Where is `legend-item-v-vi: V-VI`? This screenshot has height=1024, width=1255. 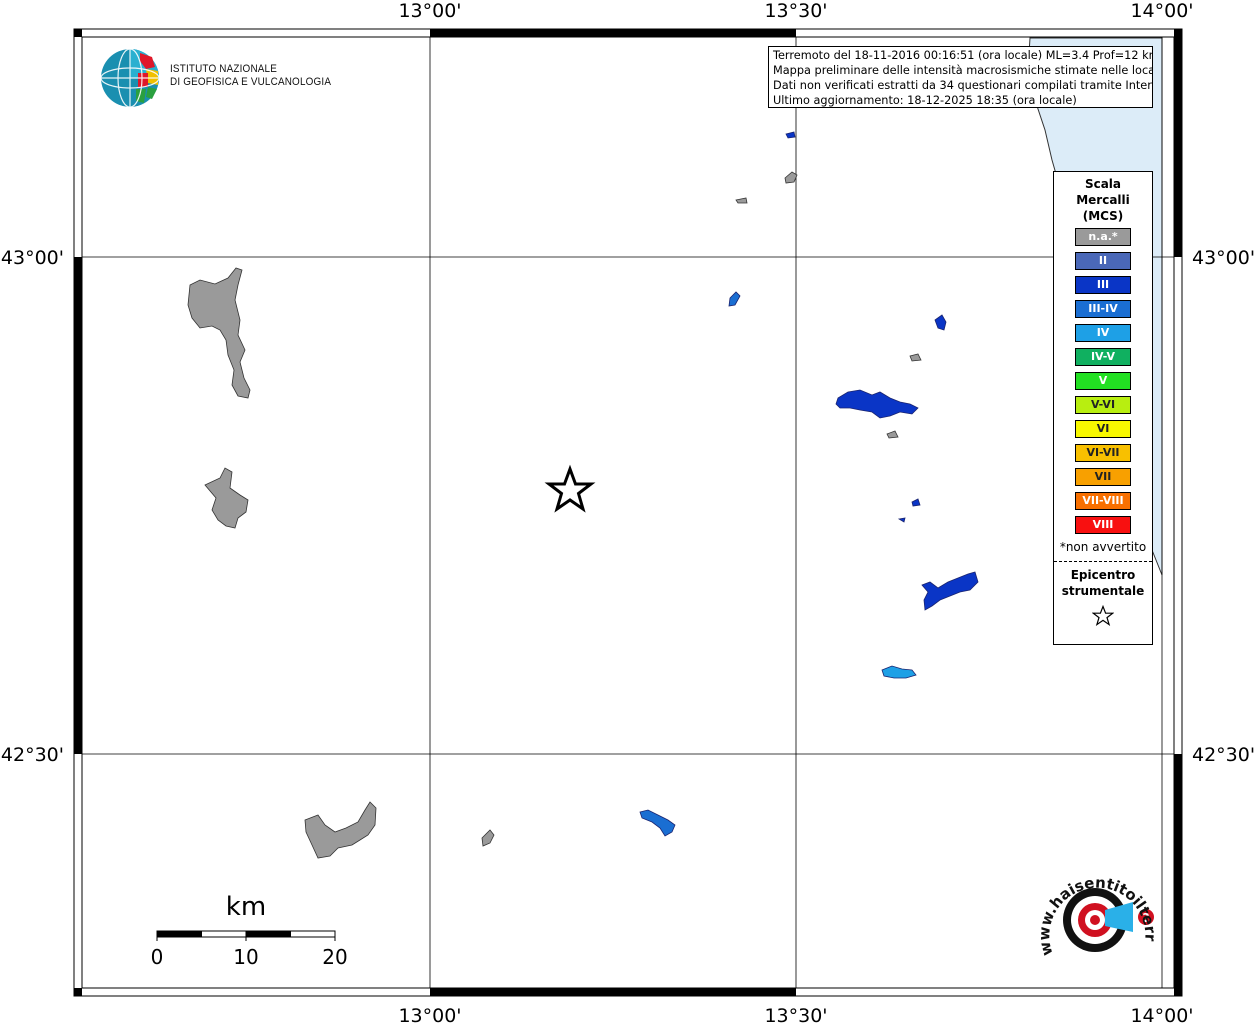 legend-item-v-vi: V-VI is located at coordinates (1103, 405).